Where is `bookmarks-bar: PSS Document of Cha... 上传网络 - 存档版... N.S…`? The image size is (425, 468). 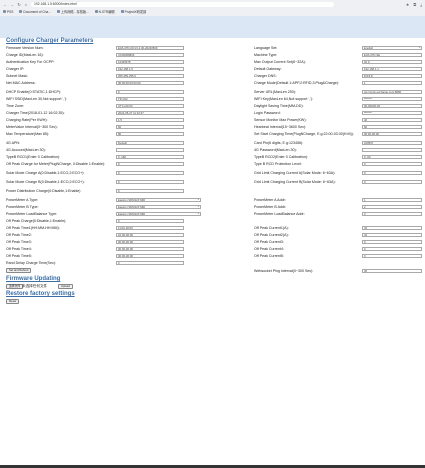
bookmarks-bar: PSS Document of Cha... 上传网络 - 存档版... N.S… is located at coordinates (212, 11).